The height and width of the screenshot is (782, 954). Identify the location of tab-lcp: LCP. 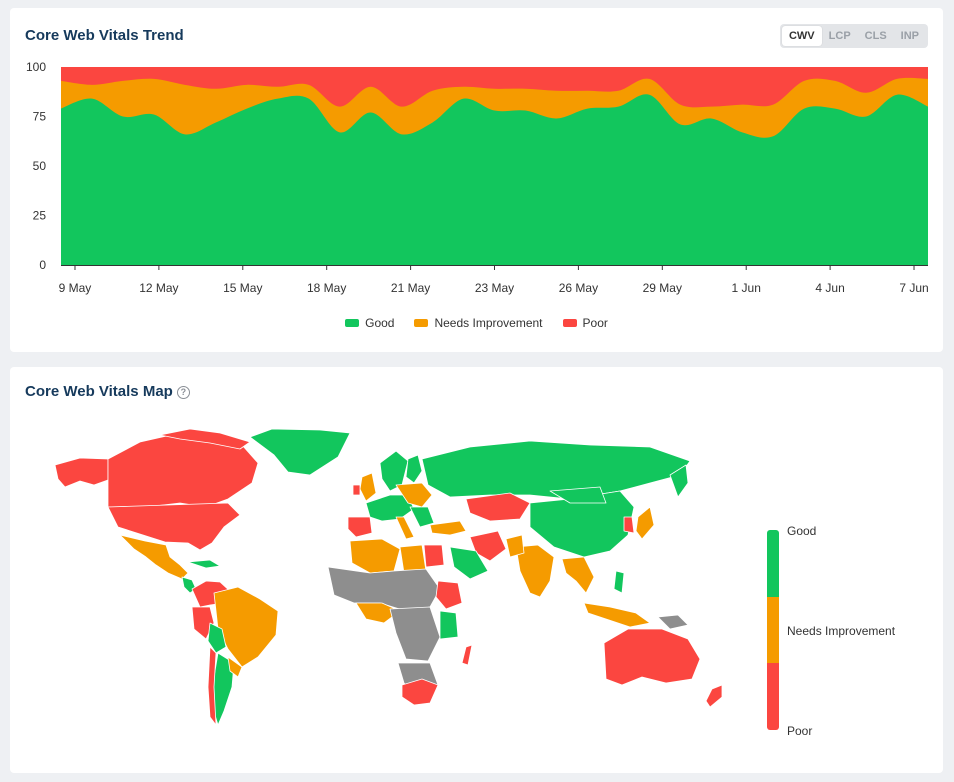
(840, 36).